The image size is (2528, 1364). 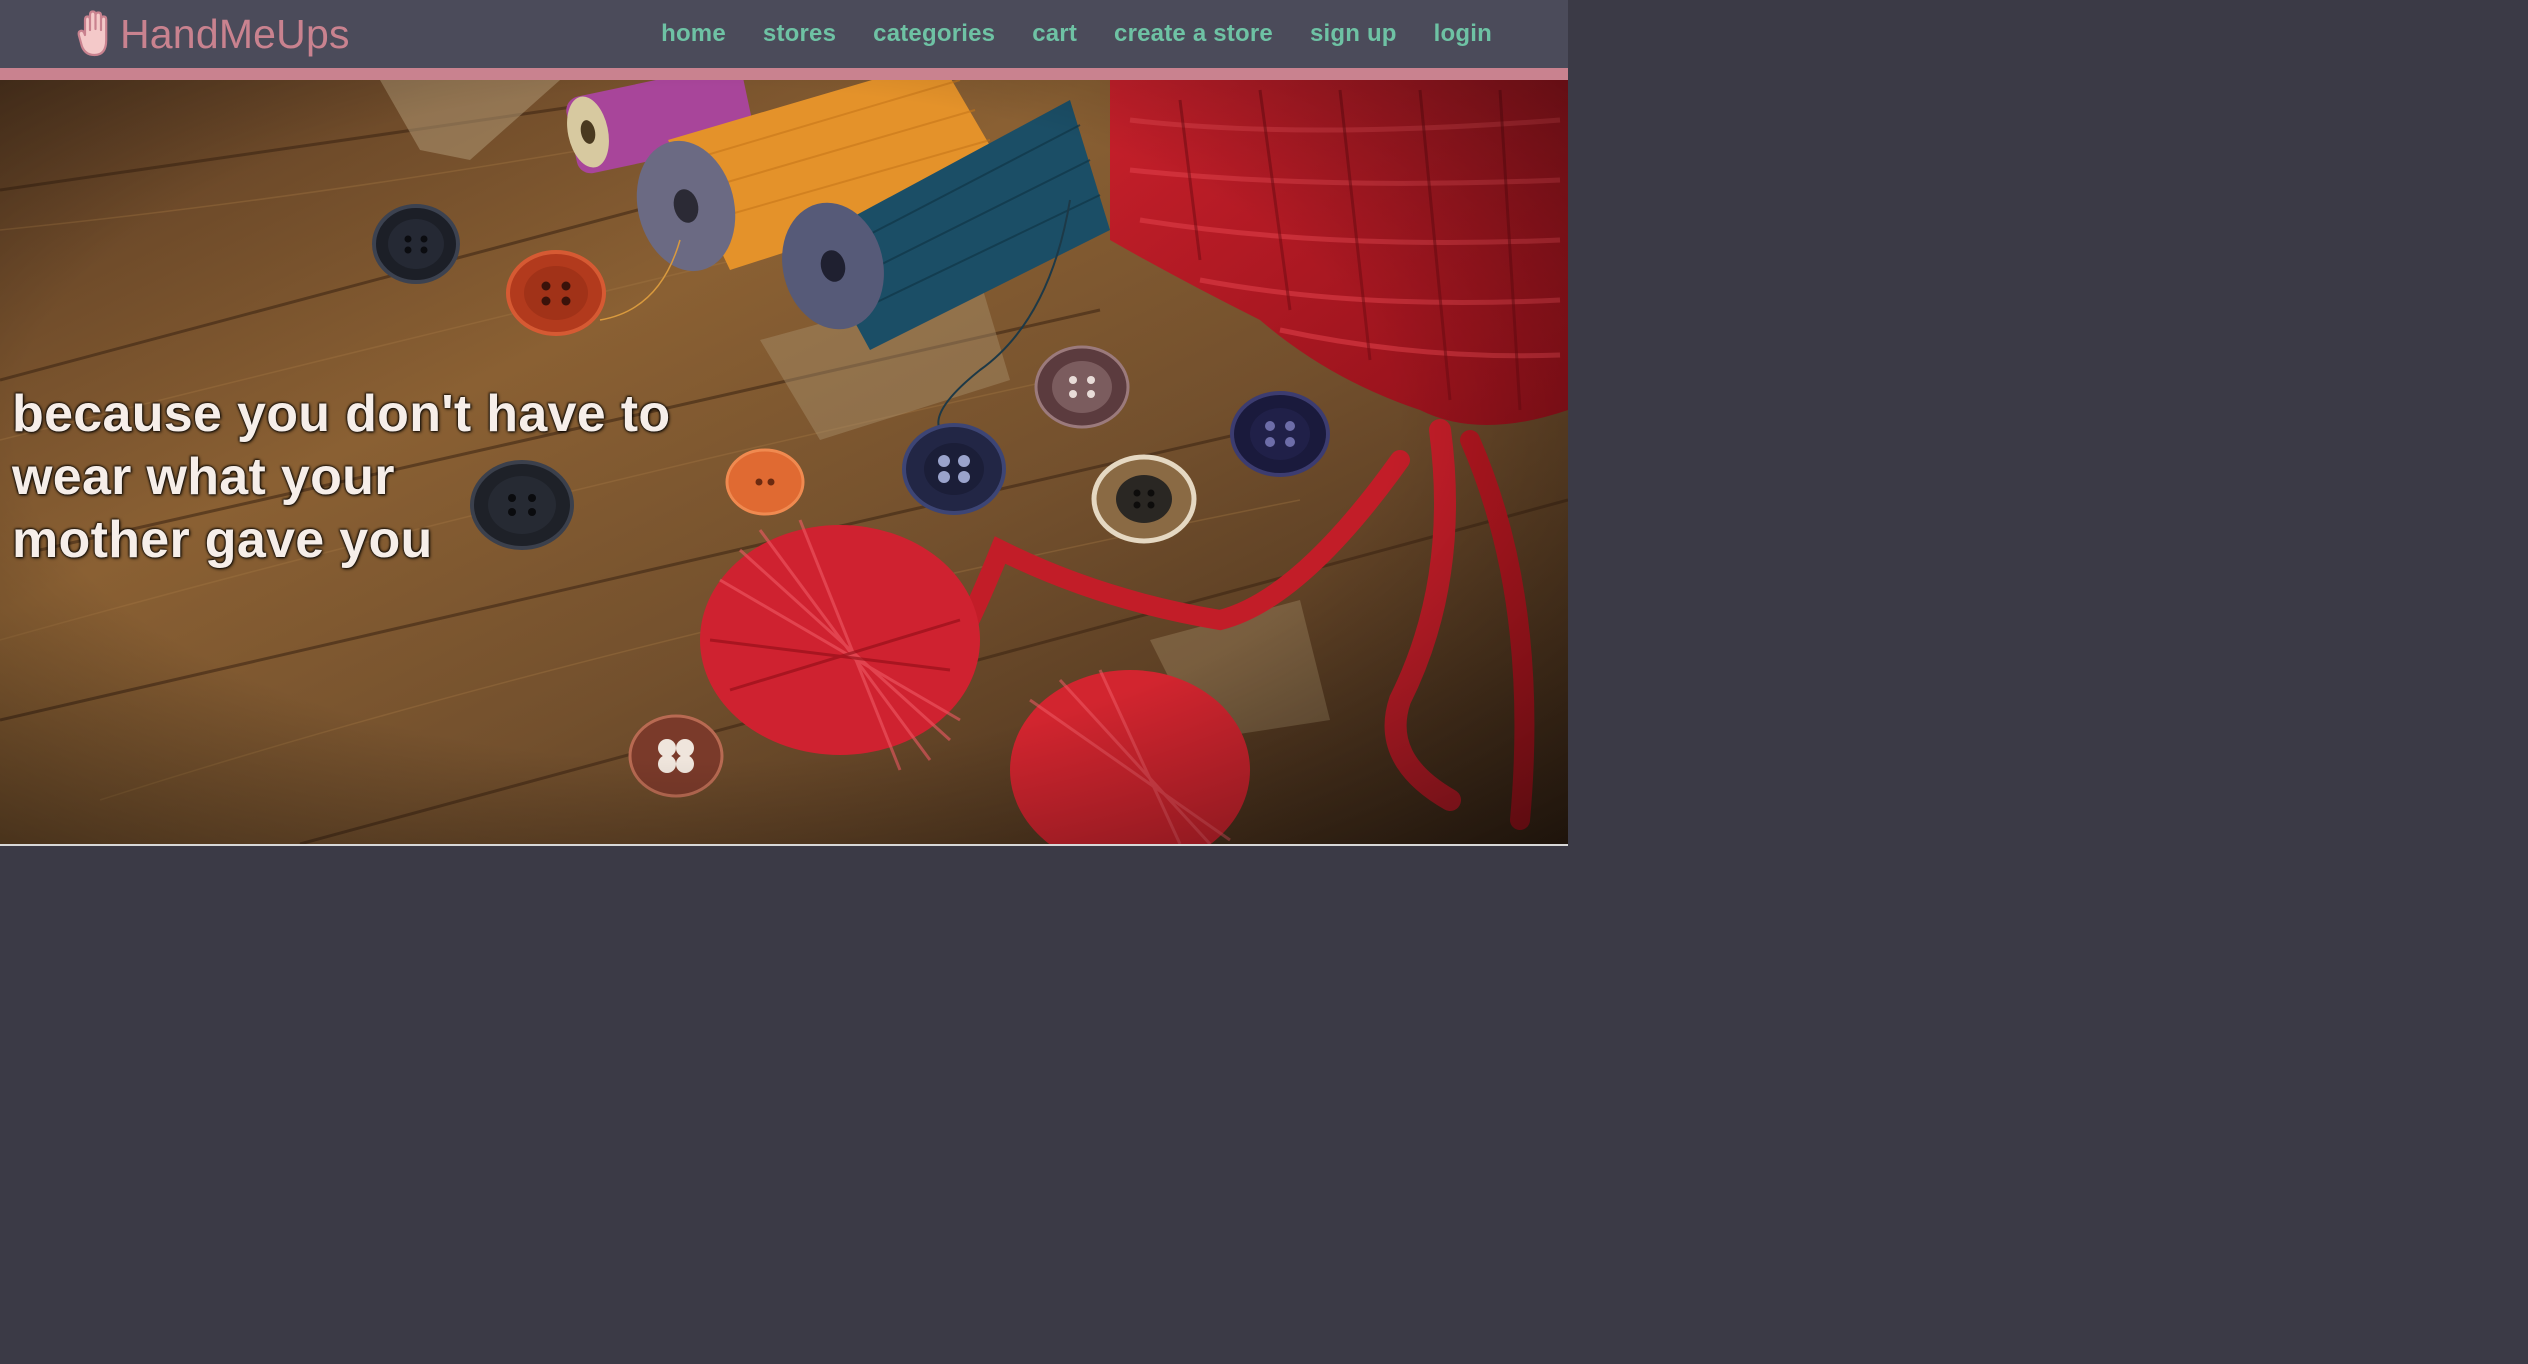 I want to click on nav-item-create-store: create a store, so click(x=1193, y=34).